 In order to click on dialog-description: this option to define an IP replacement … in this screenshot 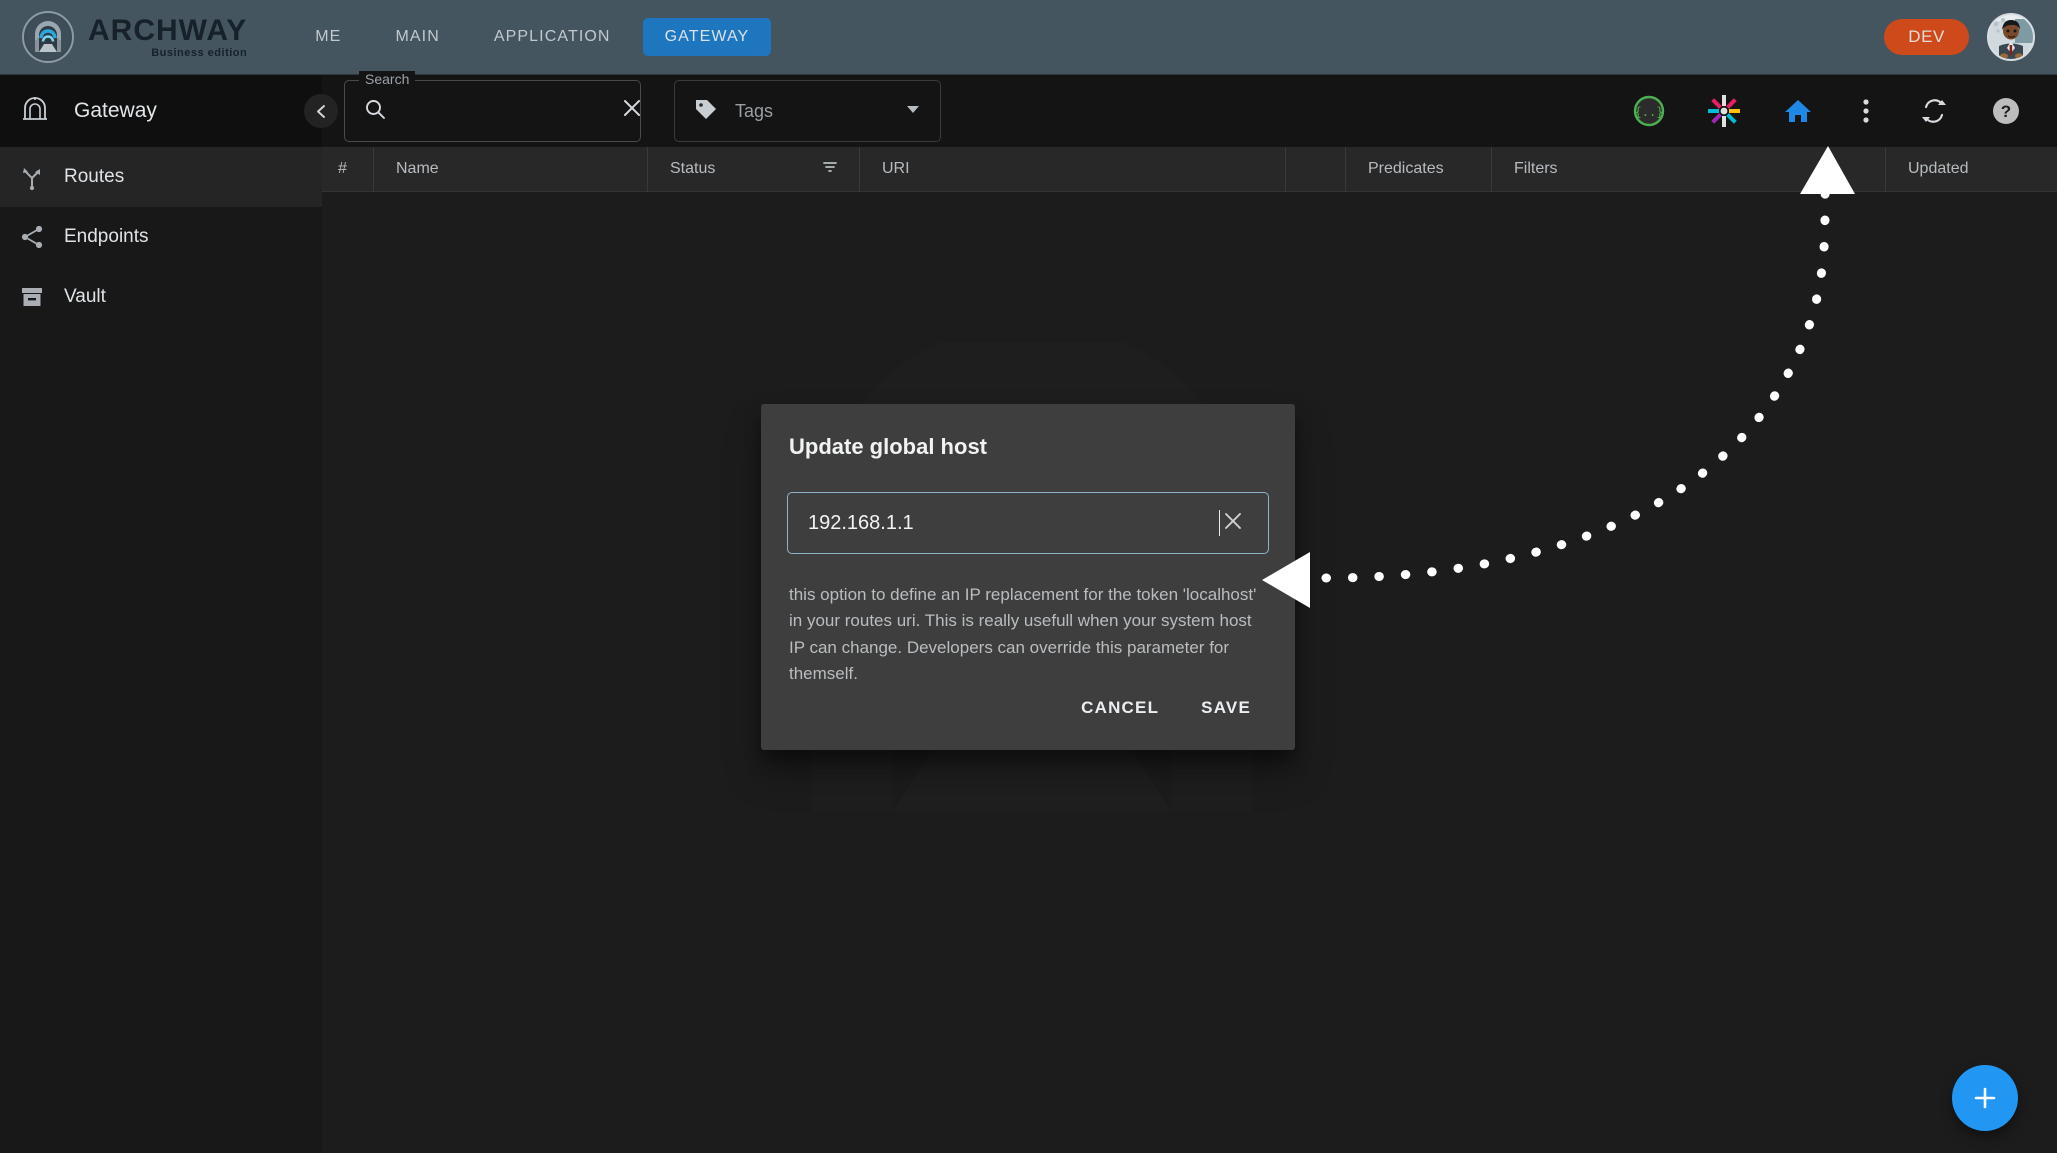, I will do `click(1023, 634)`.